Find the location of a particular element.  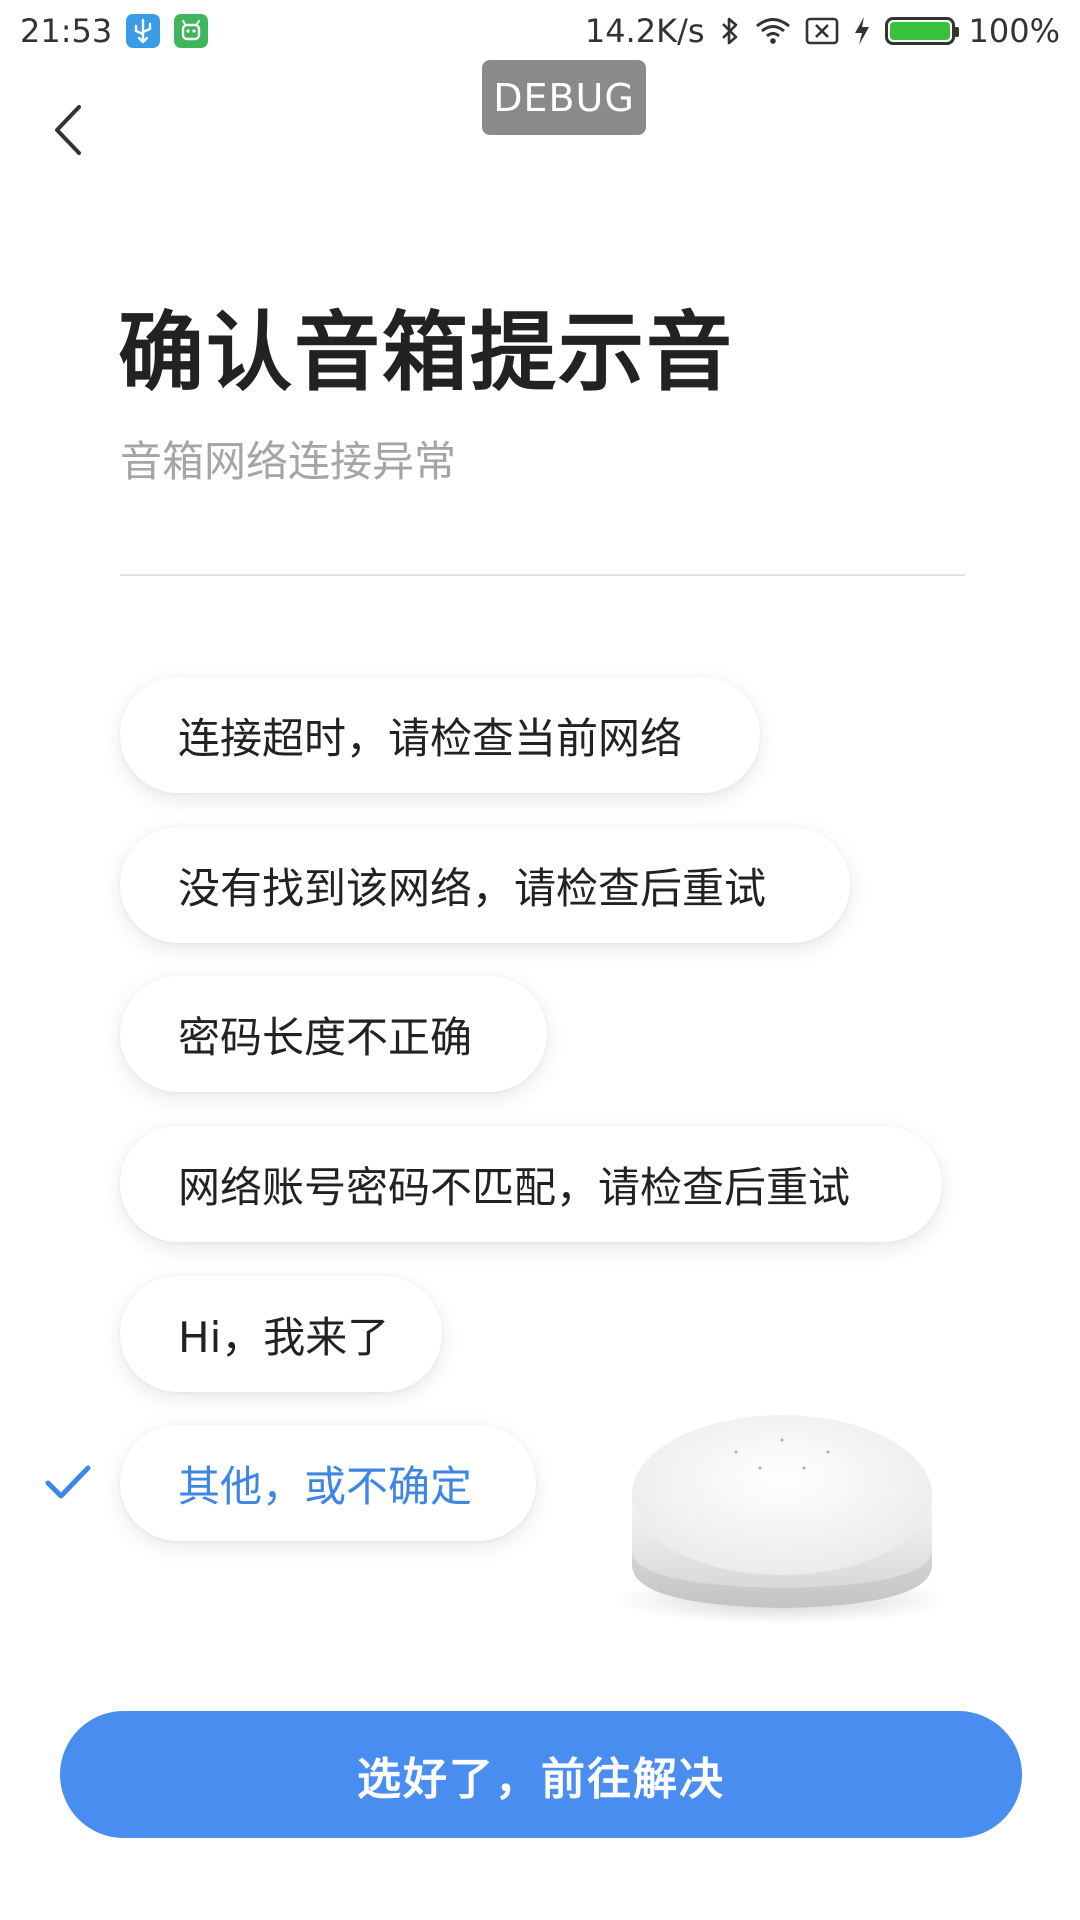

debug-badge: DEBUG is located at coordinates (564, 97).